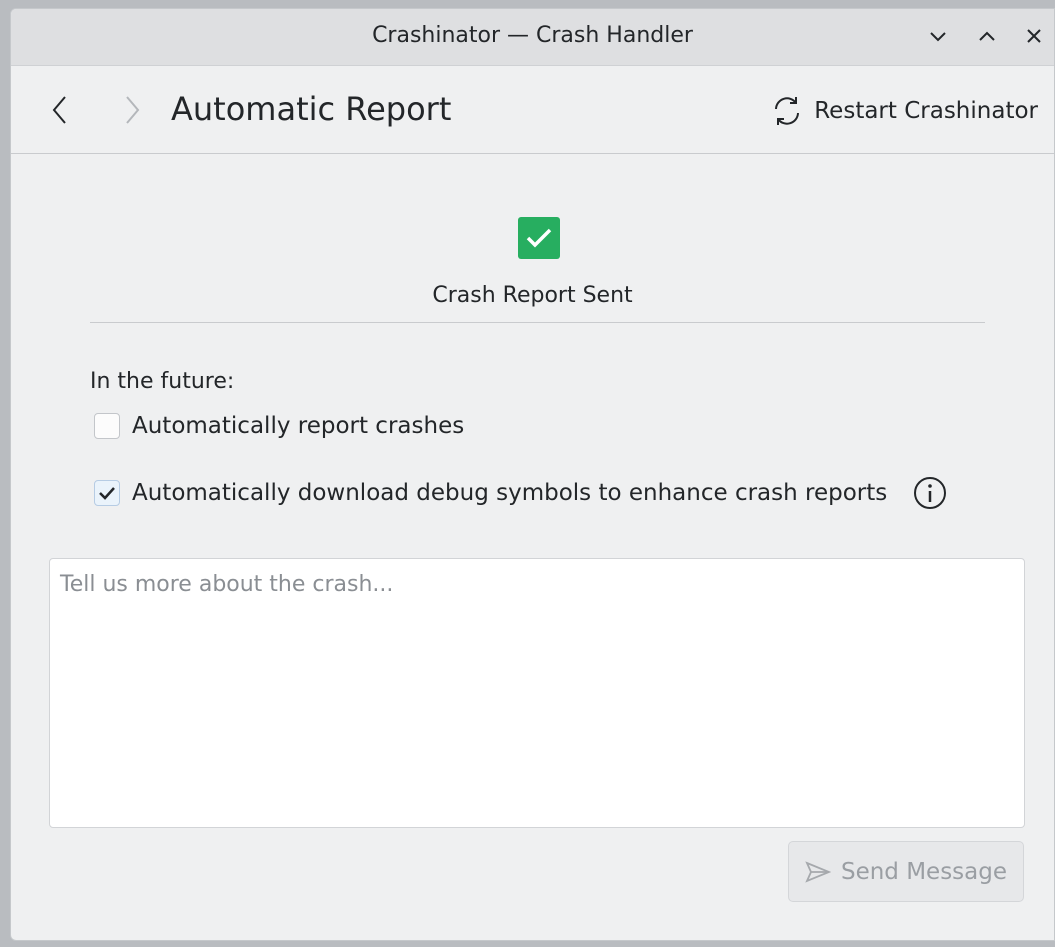 Image resolution: width=1055 pixels, height=947 pixels. Describe the element at coordinates (311, 109) in the screenshot. I see `page-title: Automatic Report` at that location.